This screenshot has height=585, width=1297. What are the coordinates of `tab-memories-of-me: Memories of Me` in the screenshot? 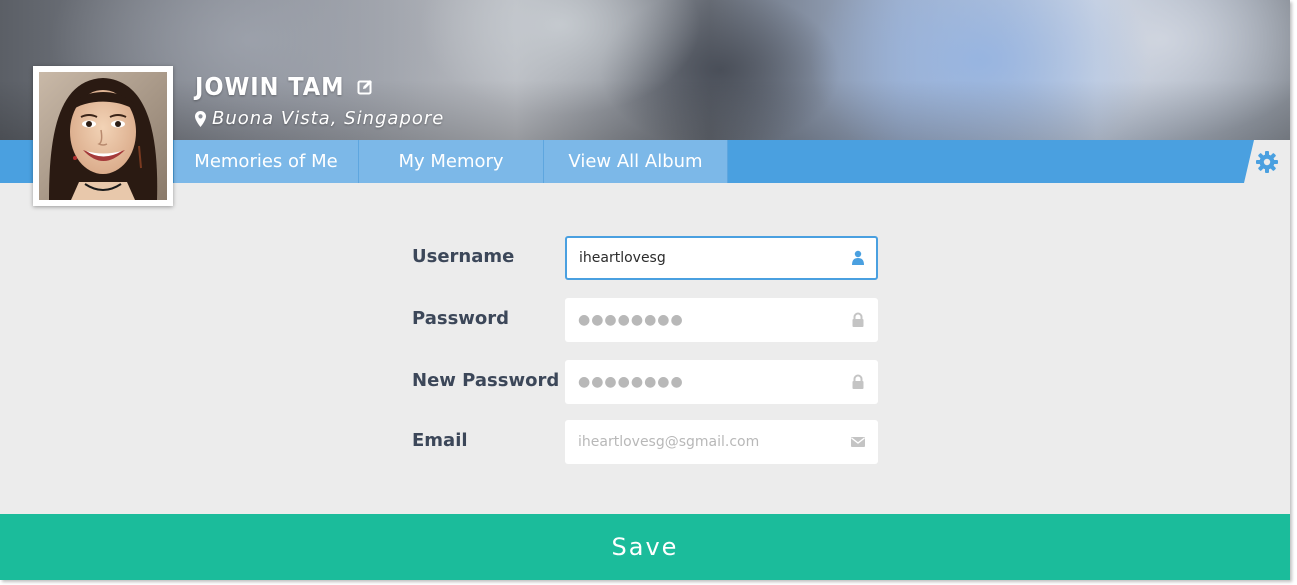 It's located at (266, 161).